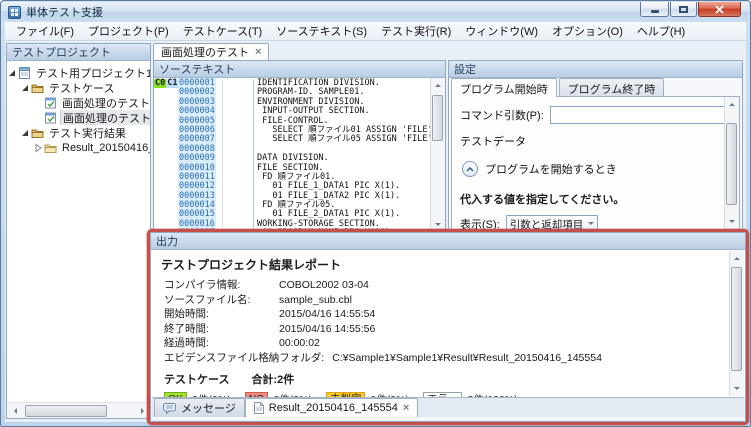 The width and height of the screenshot is (751, 427). Describe the element at coordinates (327, 328) in the screenshot. I see `field-value: 2015/04/16 14:55:56` at that location.